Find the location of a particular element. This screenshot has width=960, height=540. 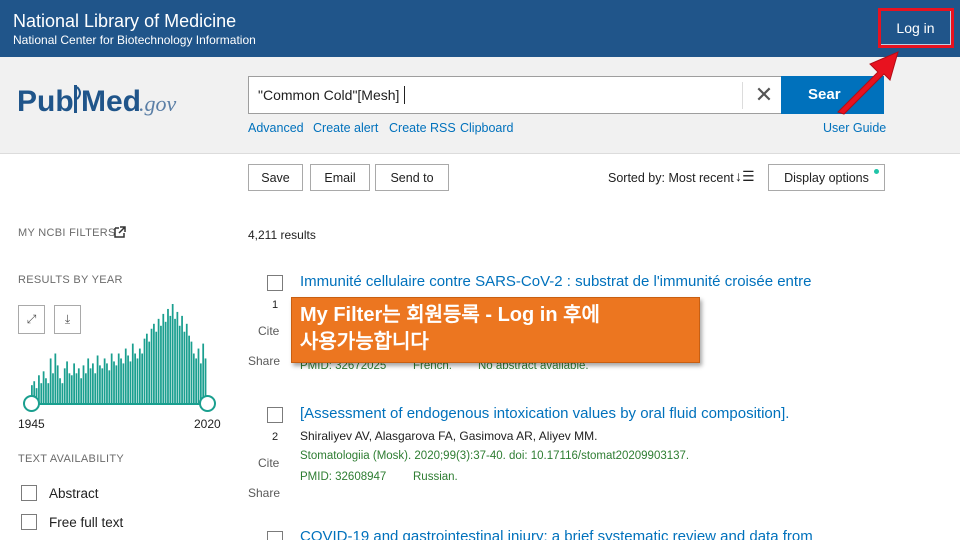

display-options-button: Display options is located at coordinates (826, 177).